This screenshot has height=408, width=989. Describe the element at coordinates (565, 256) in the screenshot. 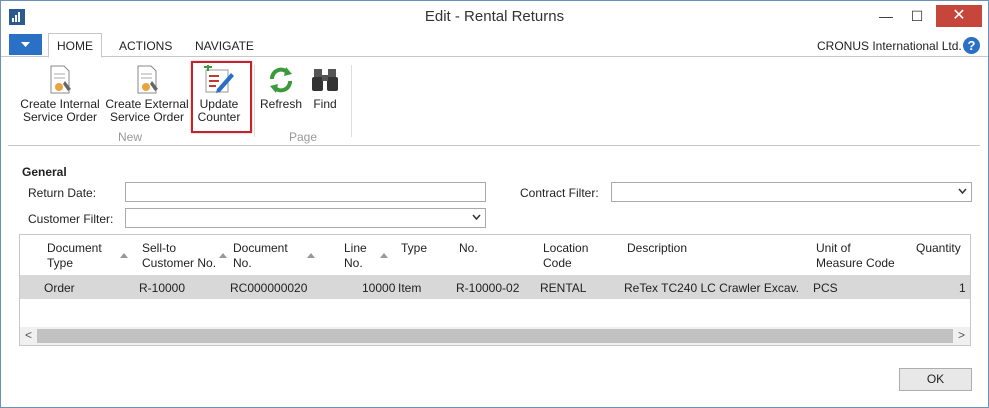

I see `column-header-location-code: Location Code` at that location.